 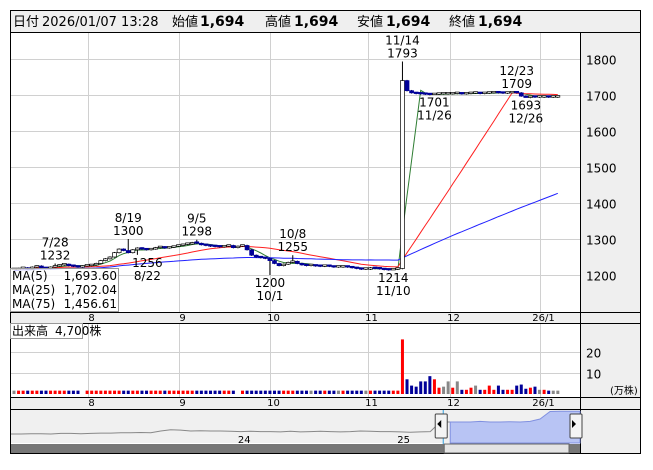 What do you see at coordinates (147, 263) in the screenshot?
I see `annotation-value: 1256` at bounding box center [147, 263].